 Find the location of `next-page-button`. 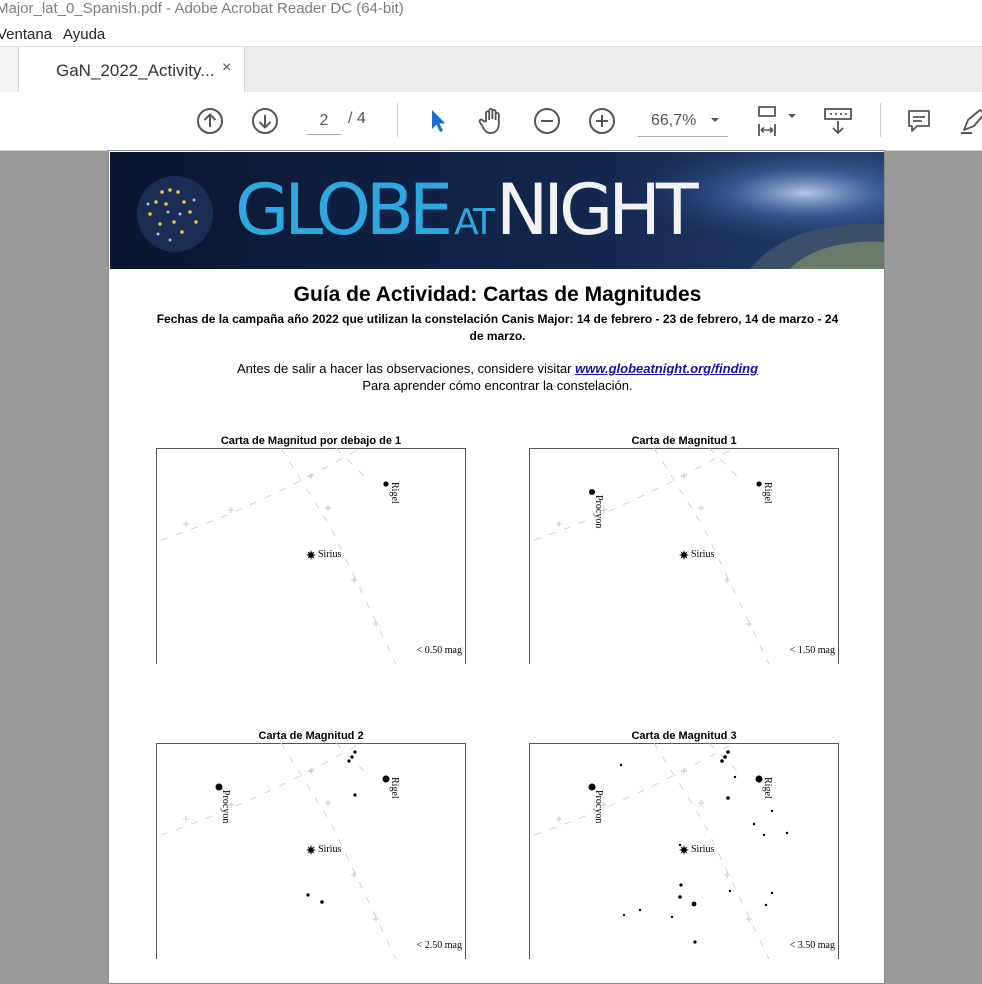

next-page-button is located at coordinates (265, 121).